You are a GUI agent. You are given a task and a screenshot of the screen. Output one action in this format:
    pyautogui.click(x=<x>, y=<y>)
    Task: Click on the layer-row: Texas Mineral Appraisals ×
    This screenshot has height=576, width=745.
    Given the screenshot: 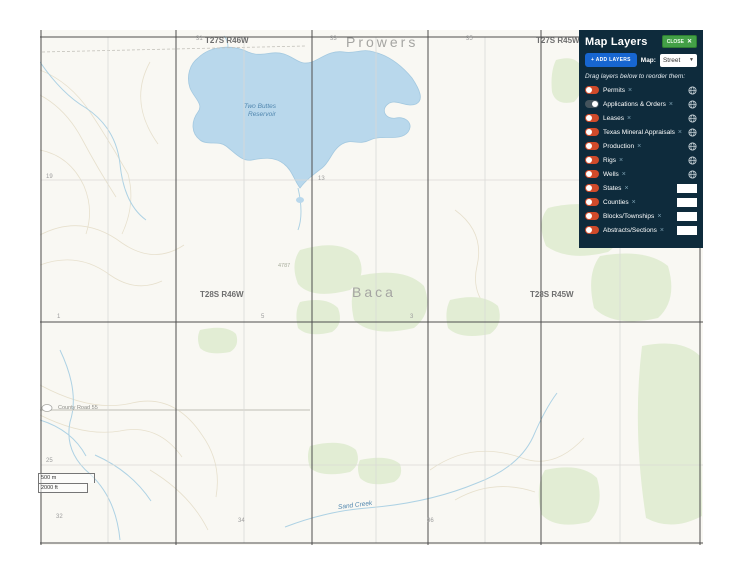 What is the action you would take?
    pyautogui.click(x=641, y=132)
    